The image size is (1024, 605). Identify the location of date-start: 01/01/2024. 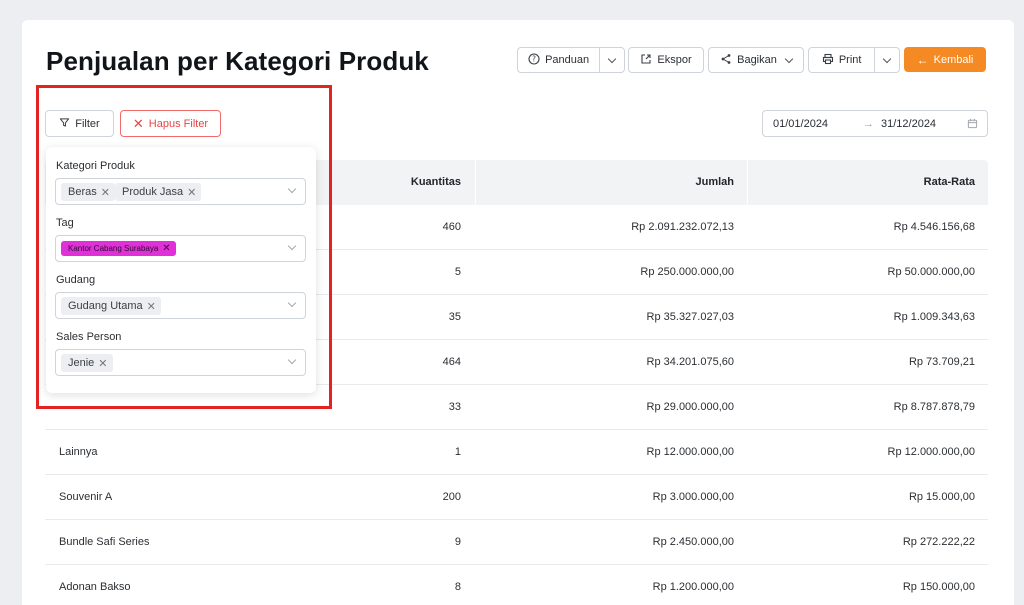
(801, 124).